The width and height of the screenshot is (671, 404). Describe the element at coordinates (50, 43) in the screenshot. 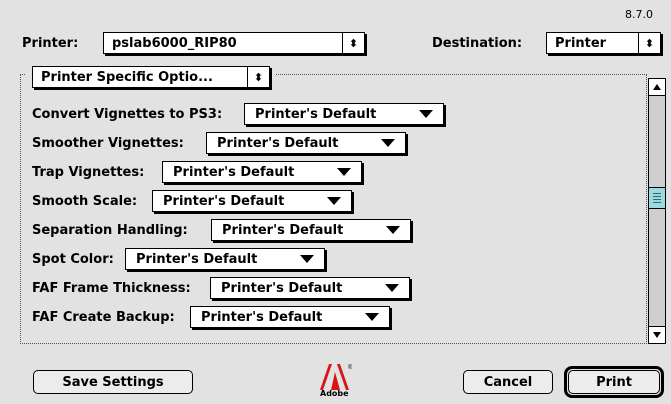

I see `printer-label: Printer:` at that location.